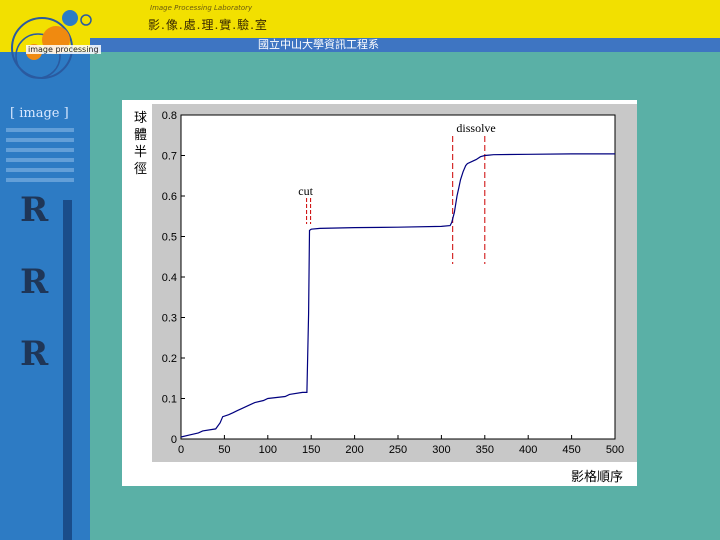 This screenshot has width=720, height=540. What do you see at coordinates (169, 116) in the screenshot?
I see `y-tick-label: 0.8` at bounding box center [169, 116].